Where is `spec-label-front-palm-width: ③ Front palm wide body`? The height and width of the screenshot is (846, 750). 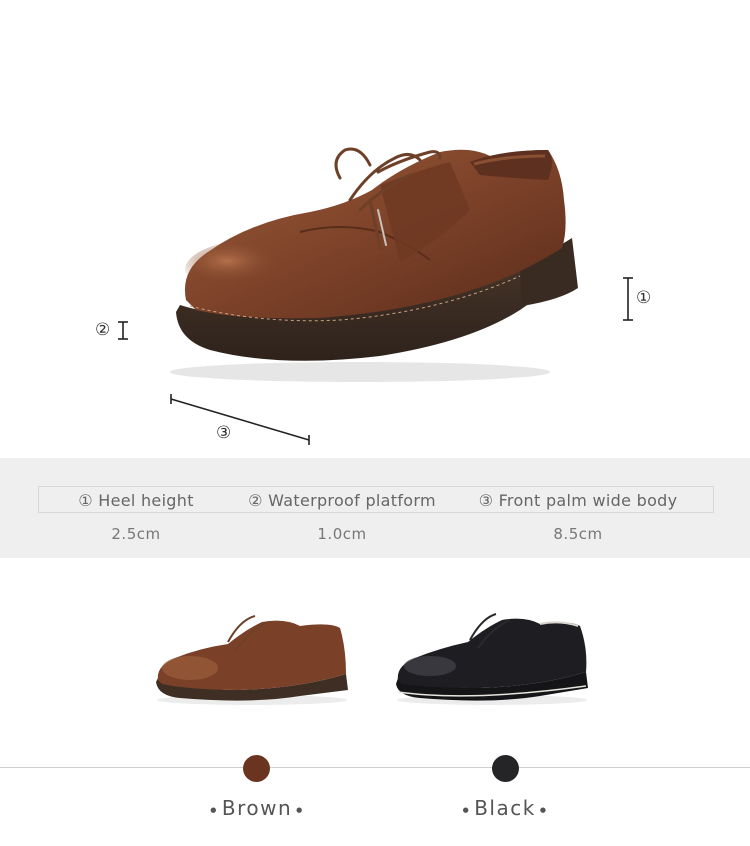
spec-label-front-palm-width: ③ Front palm wide body is located at coordinates (578, 500).